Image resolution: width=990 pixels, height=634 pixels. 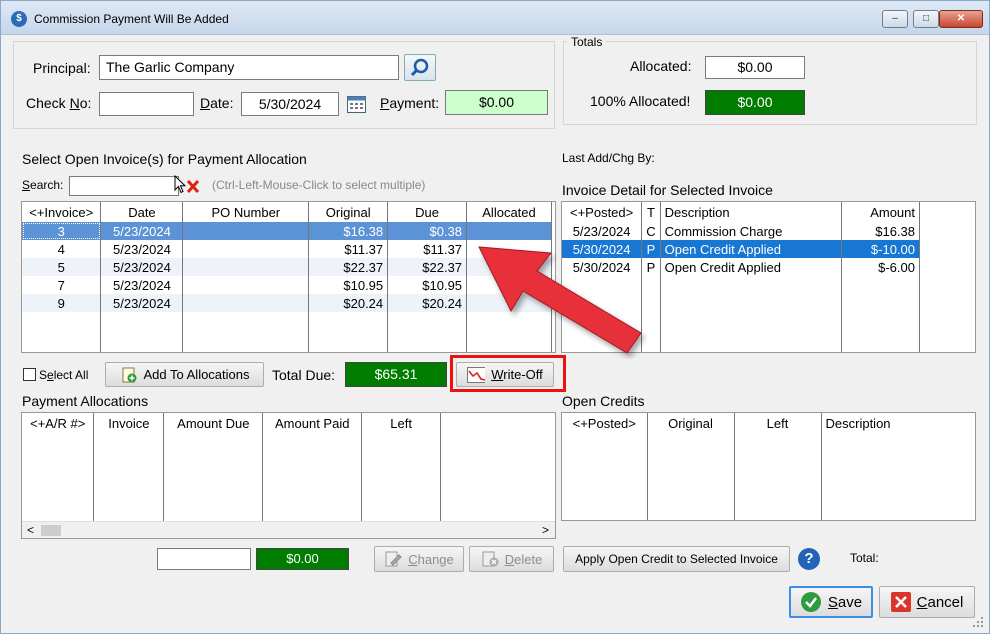 What do you see at coordinates (213, 423) in the screenshot?
I see `amount-due-column-header: Amount Due` at bounding box center [213, 423].